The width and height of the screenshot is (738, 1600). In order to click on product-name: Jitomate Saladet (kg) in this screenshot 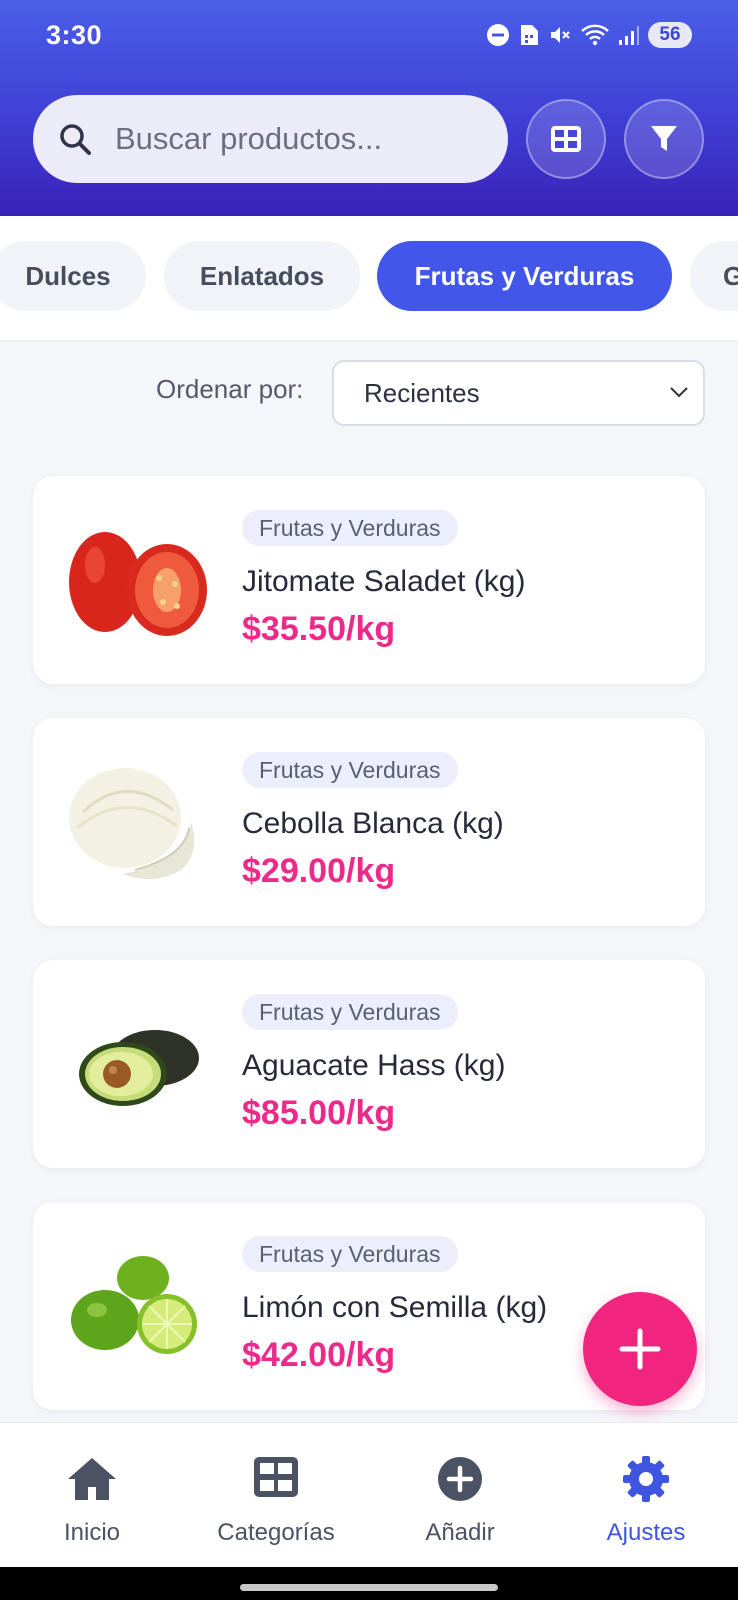, I will do `click(384, 581)`.